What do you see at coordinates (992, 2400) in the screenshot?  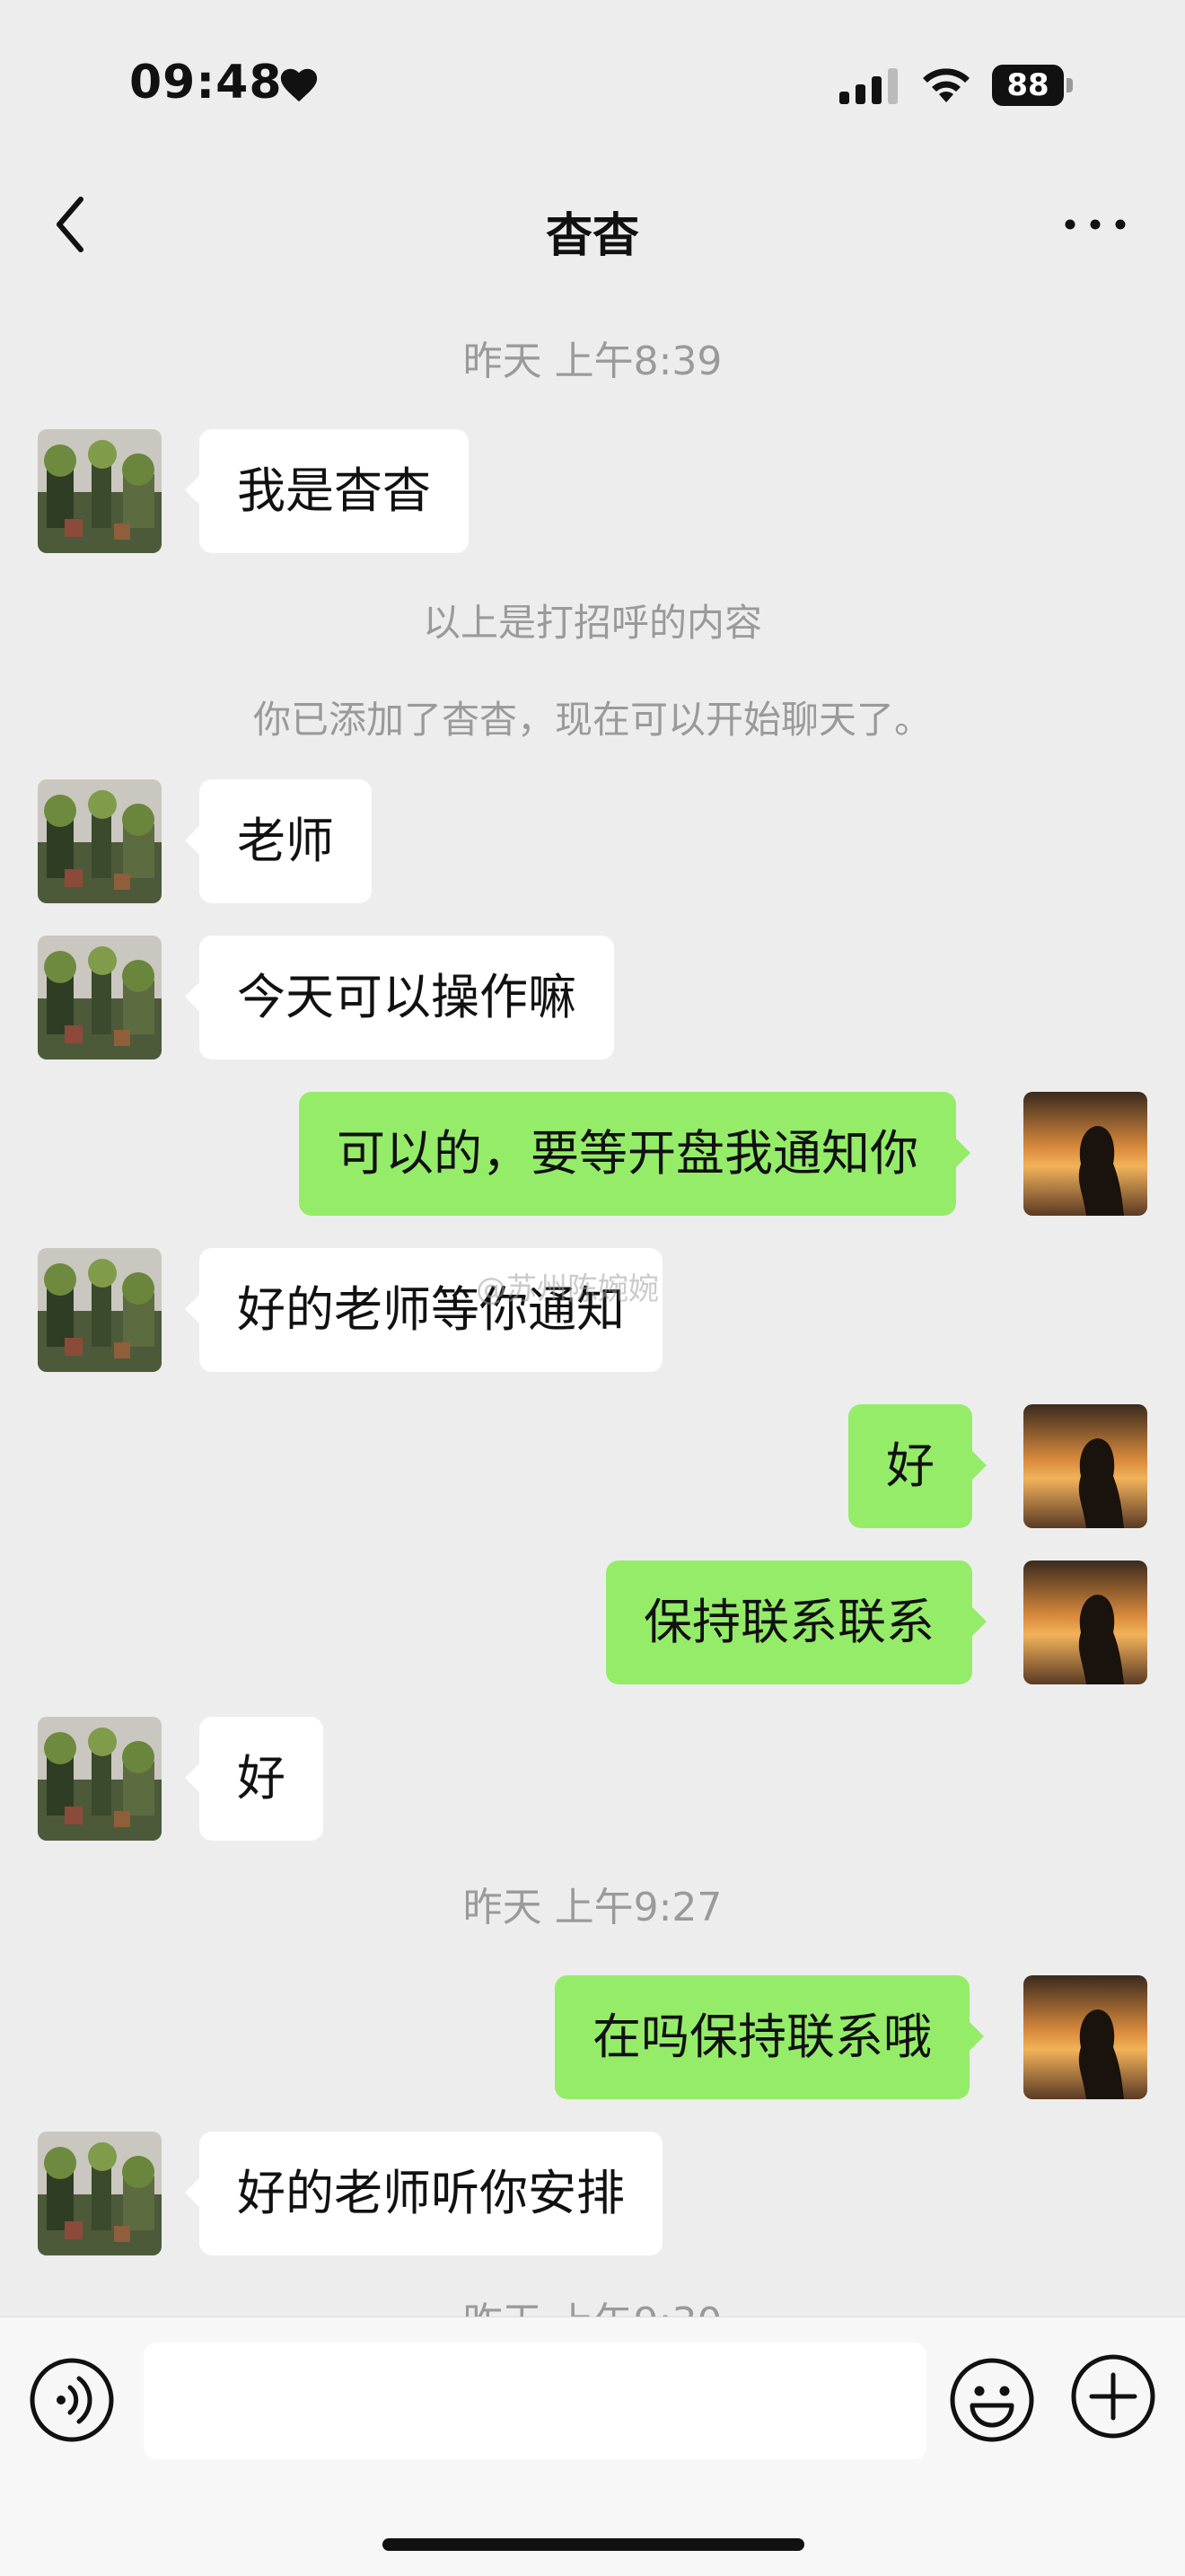 I see `emoji-icon` at bounding box center [992, 2400].